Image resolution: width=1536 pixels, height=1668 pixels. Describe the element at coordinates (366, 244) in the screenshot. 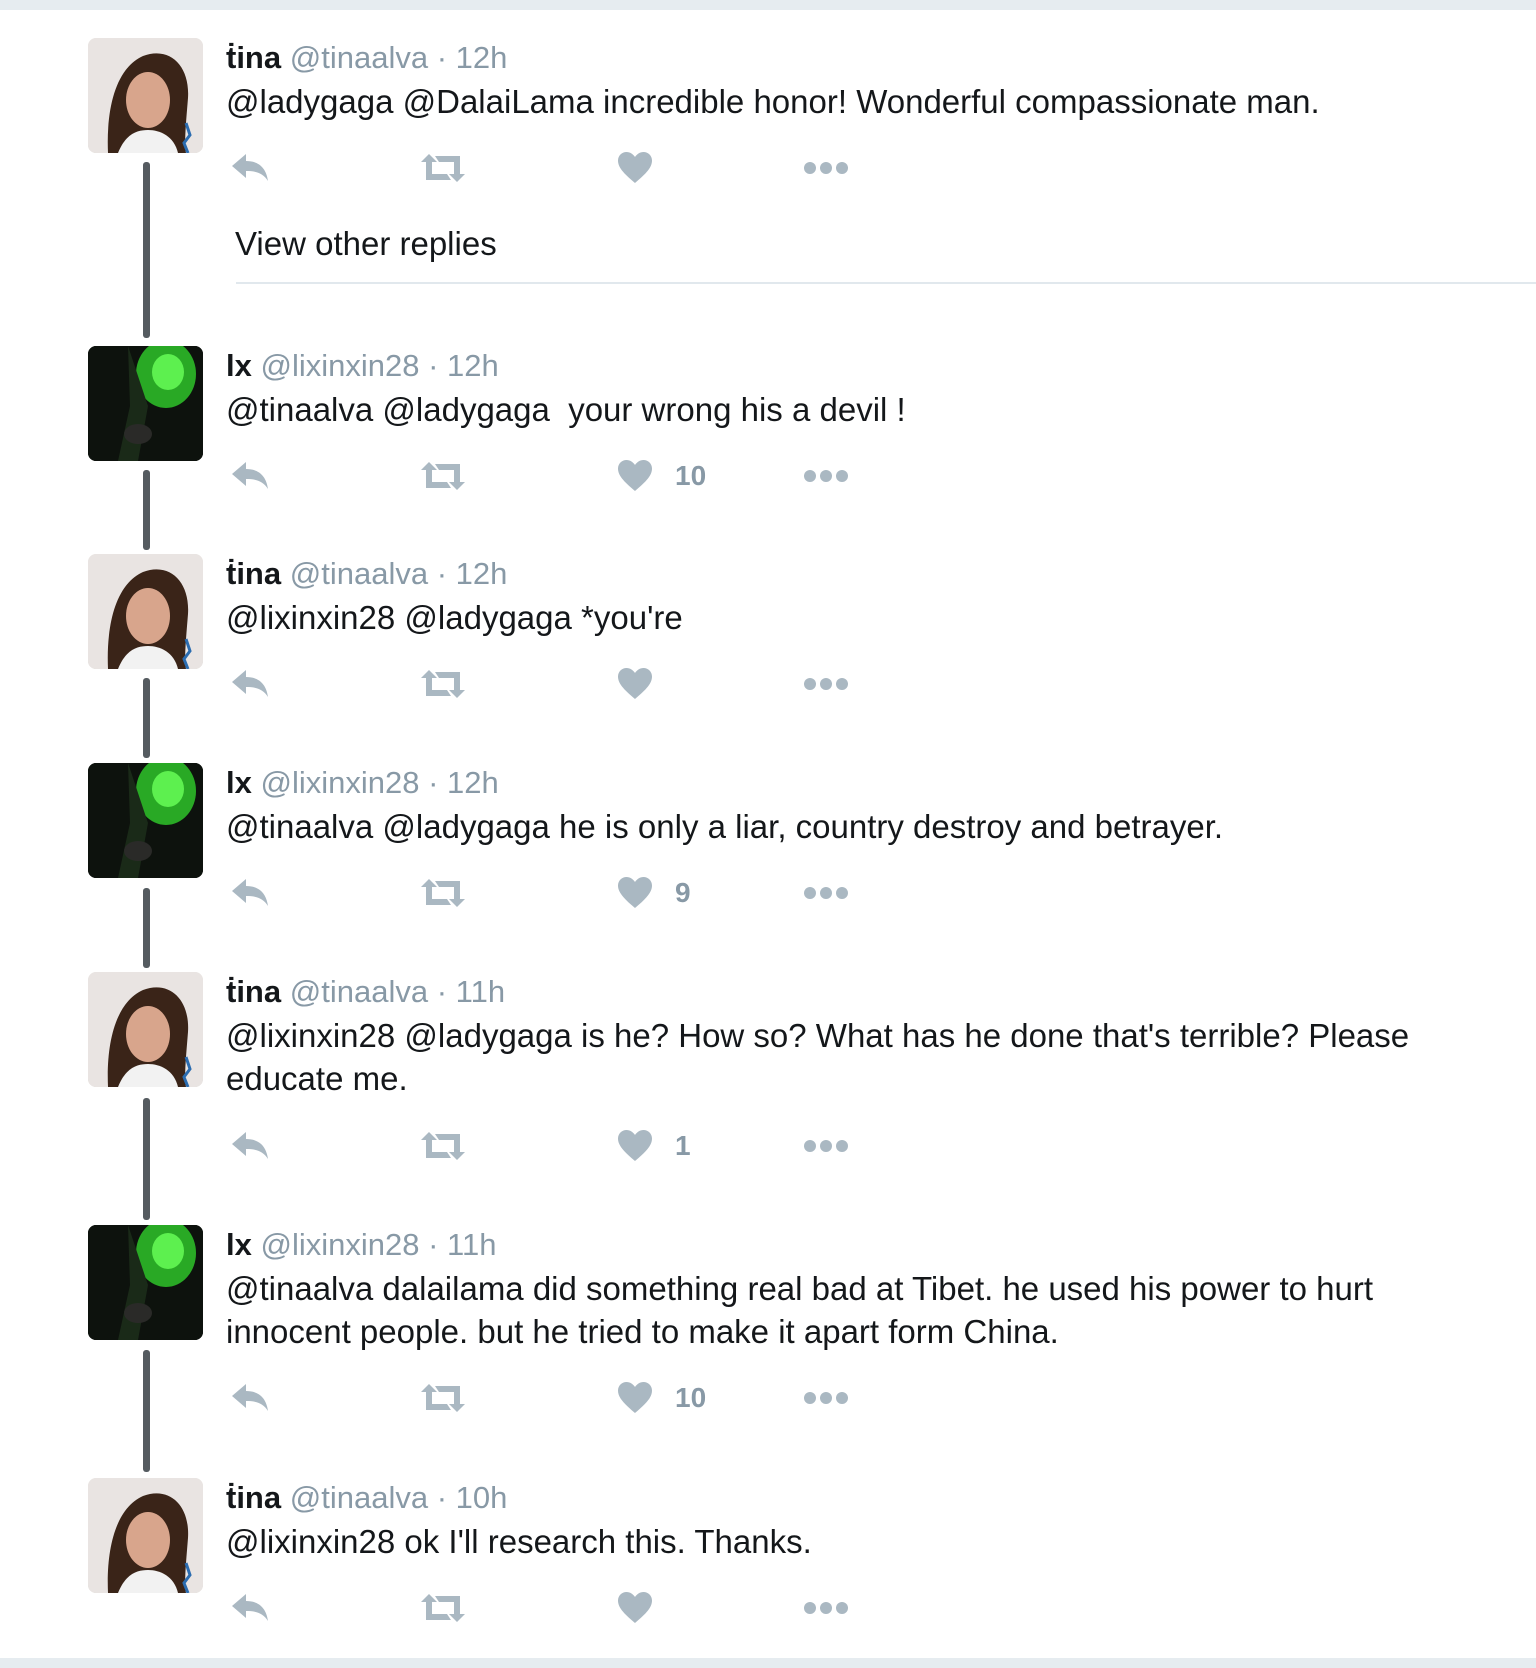

I see `view-other-replies-link: View other replies` at that location.